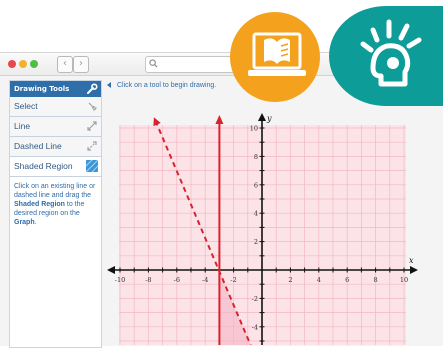 The height and width of the screenshot is (348, 443). Describe the element at coordinates (376, 280) in the screenshot. I see `x-tick-label: 8` at that location.